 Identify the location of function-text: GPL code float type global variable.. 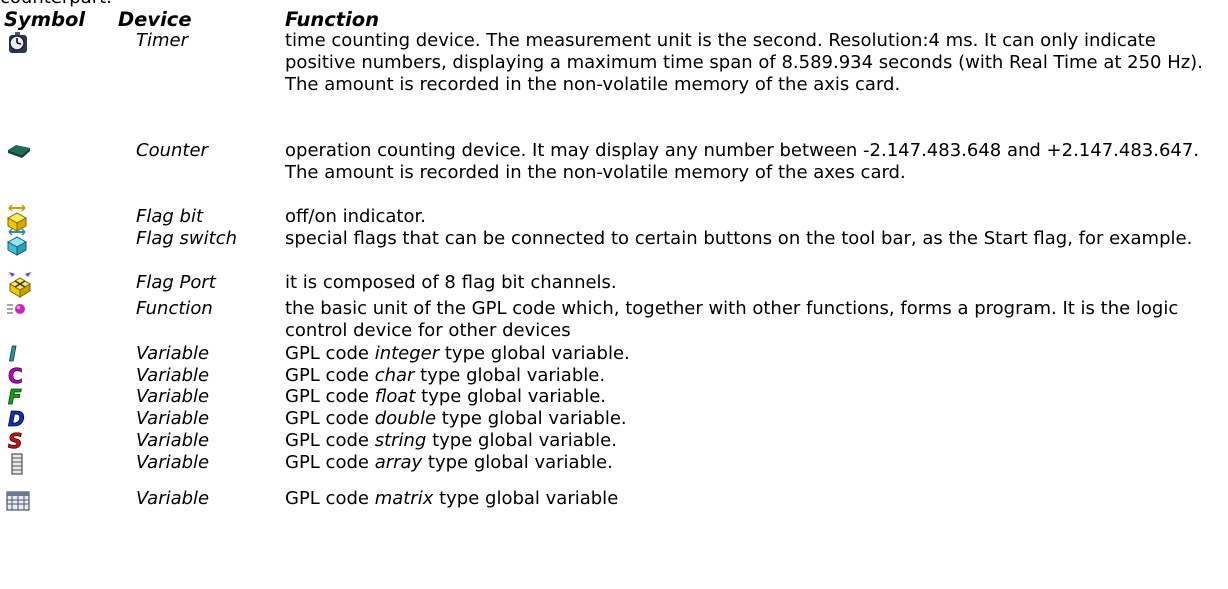
(755, 397).